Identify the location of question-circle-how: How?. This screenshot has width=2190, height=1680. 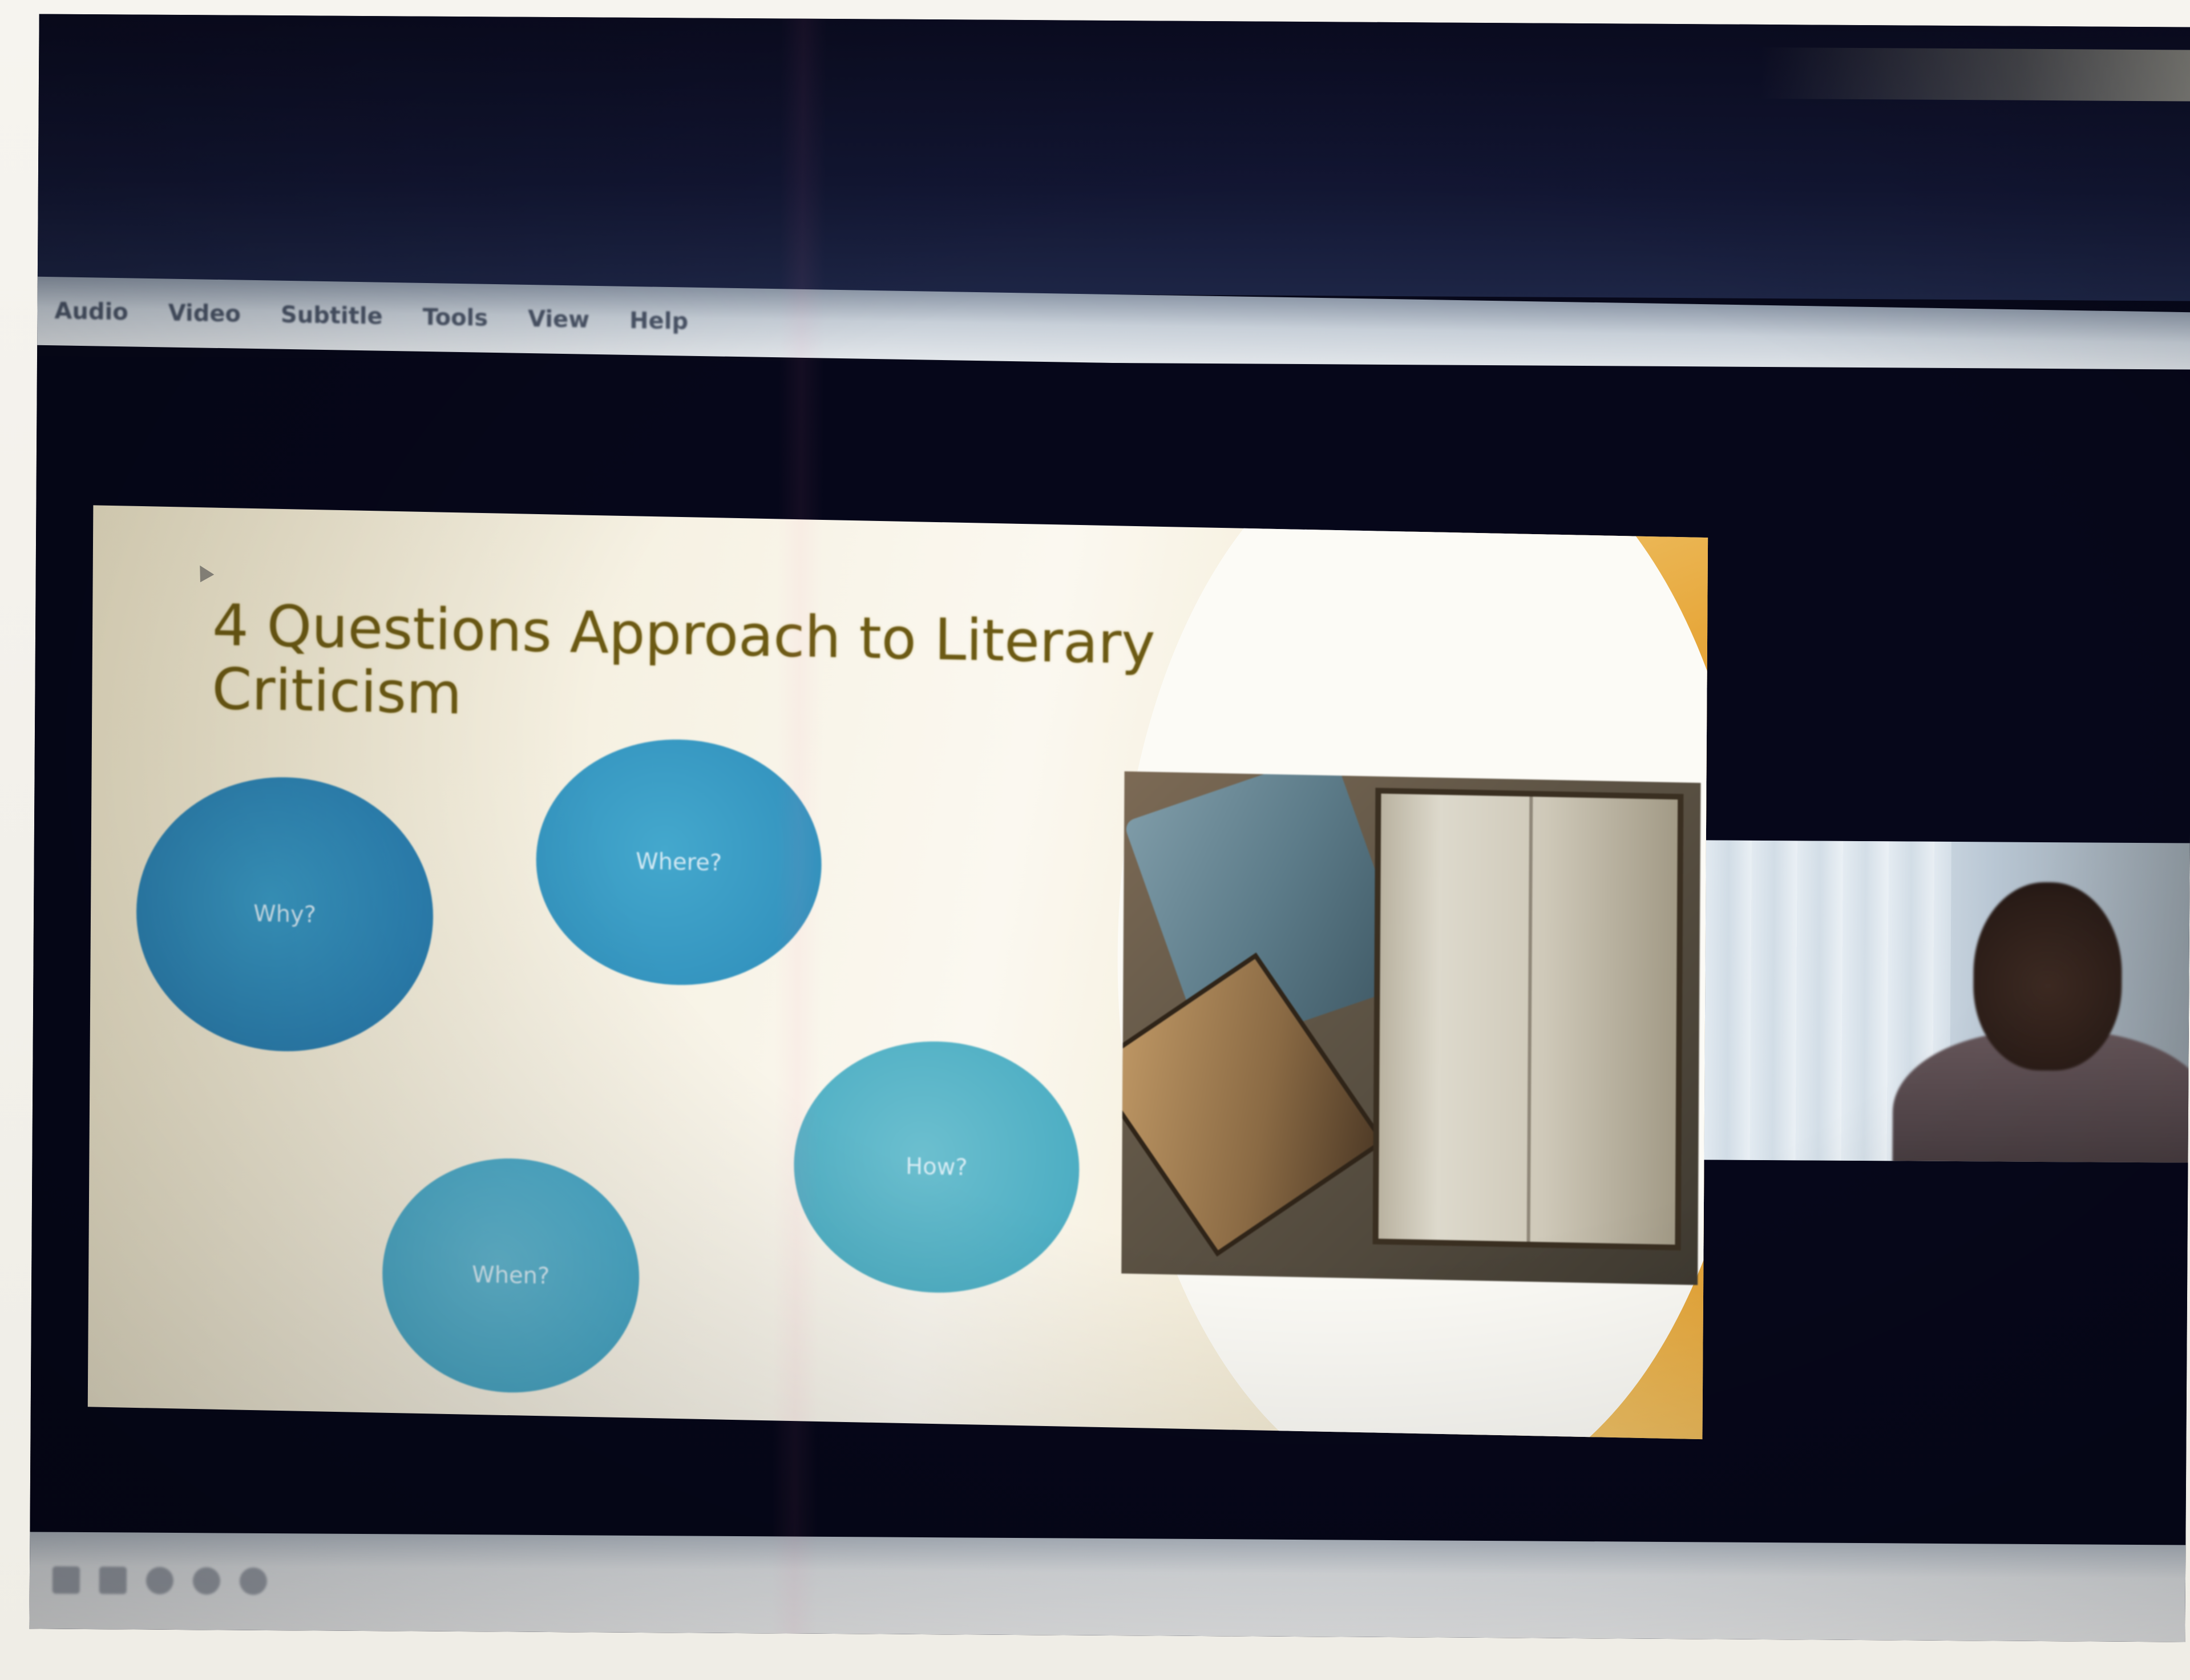
(936, 1167).